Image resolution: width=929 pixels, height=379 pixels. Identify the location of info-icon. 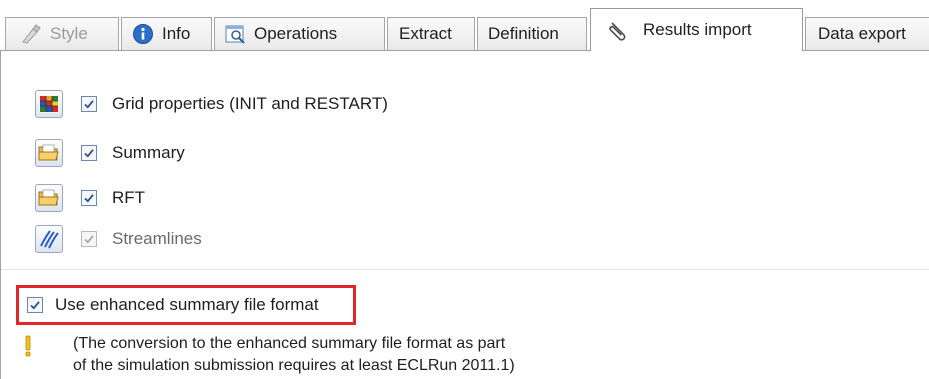
(143, 34).